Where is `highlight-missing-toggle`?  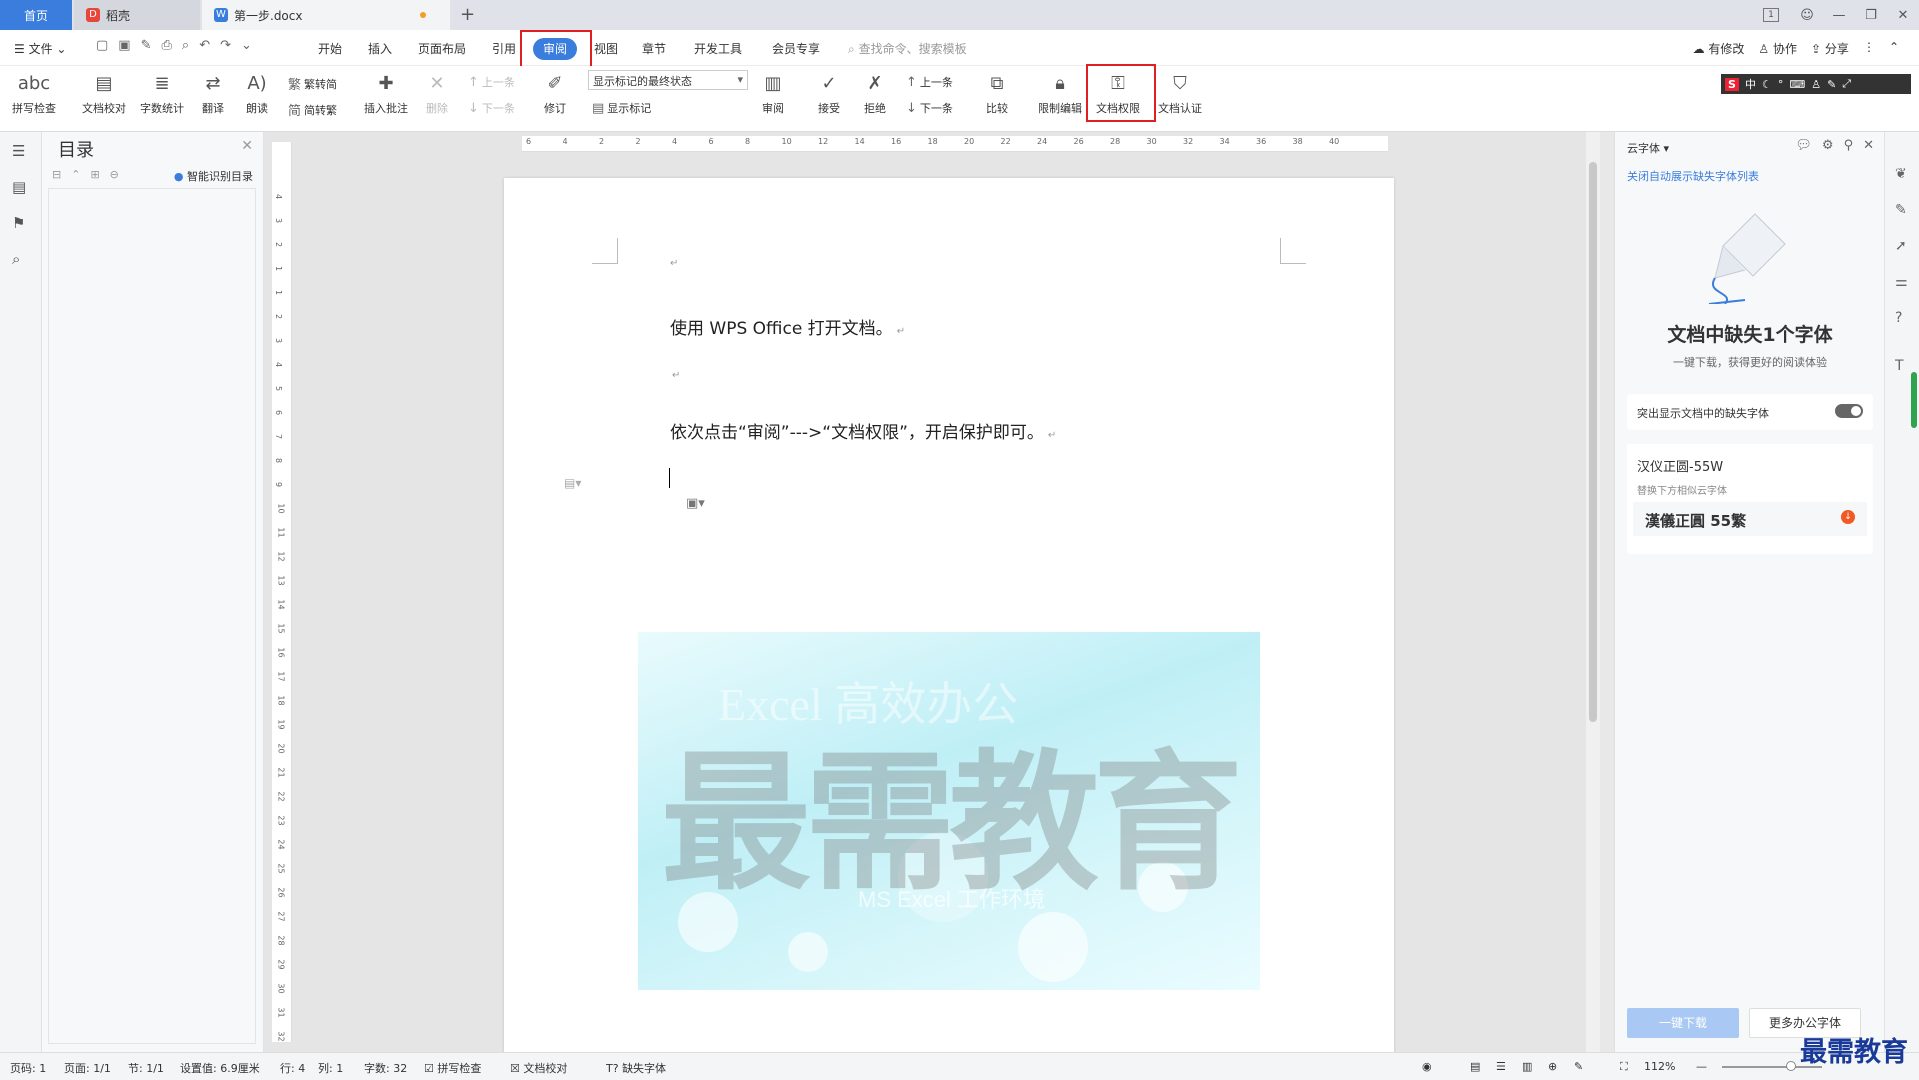 highlight-missing-toggle is located at coordinates (1849, 411).